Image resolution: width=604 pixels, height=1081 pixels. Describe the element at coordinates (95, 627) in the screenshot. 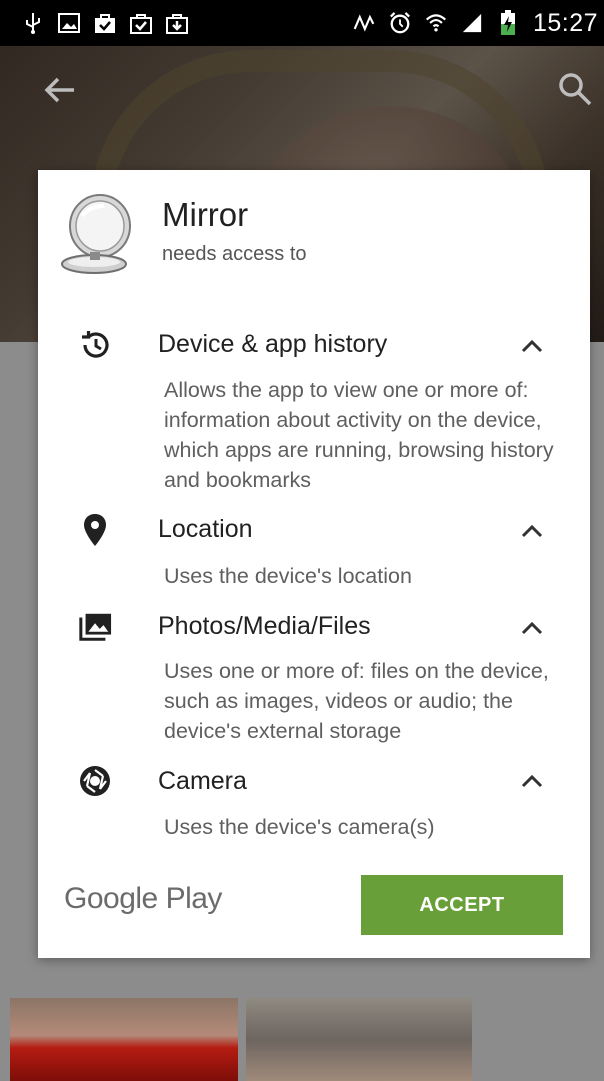

I see `photos-media-icon` at that location.